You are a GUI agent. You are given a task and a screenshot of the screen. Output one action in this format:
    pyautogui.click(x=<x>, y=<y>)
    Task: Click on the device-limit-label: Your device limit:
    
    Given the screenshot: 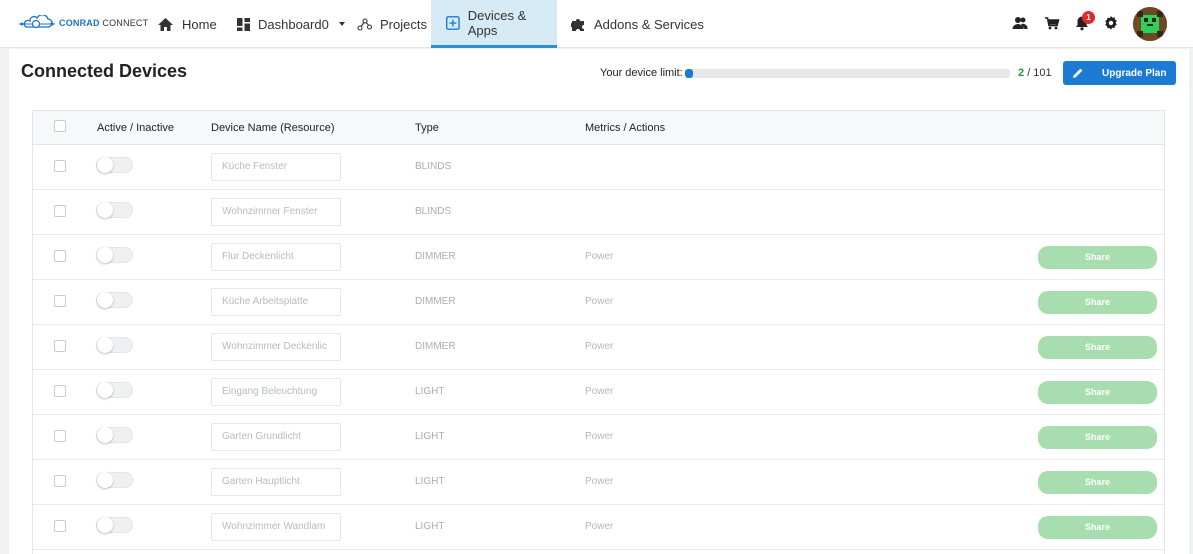 What is the action you would take?
    pyautogui.click(x=641, y=73)
    